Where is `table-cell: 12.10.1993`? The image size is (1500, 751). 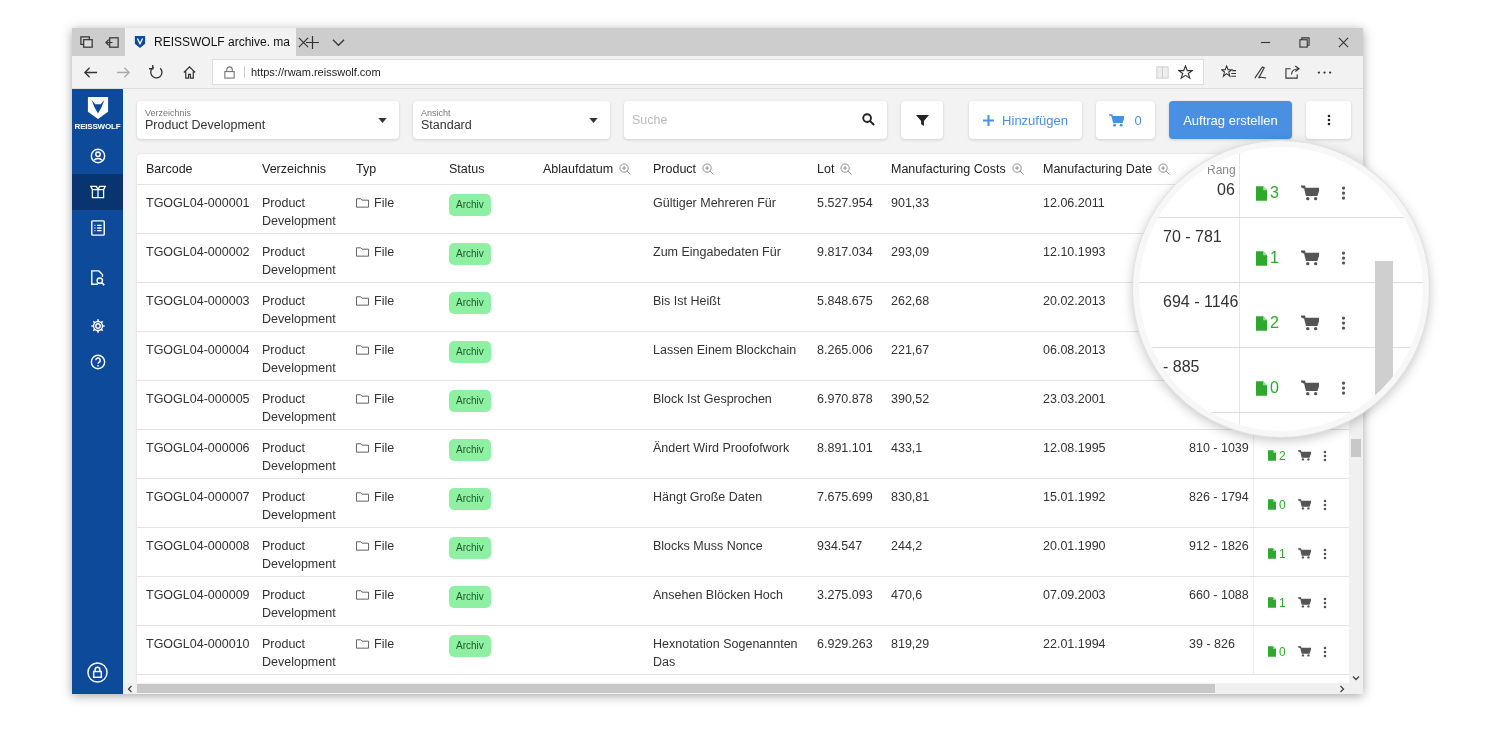
table-cell: 12.10.1993 is located at coordinates (1074, 252).